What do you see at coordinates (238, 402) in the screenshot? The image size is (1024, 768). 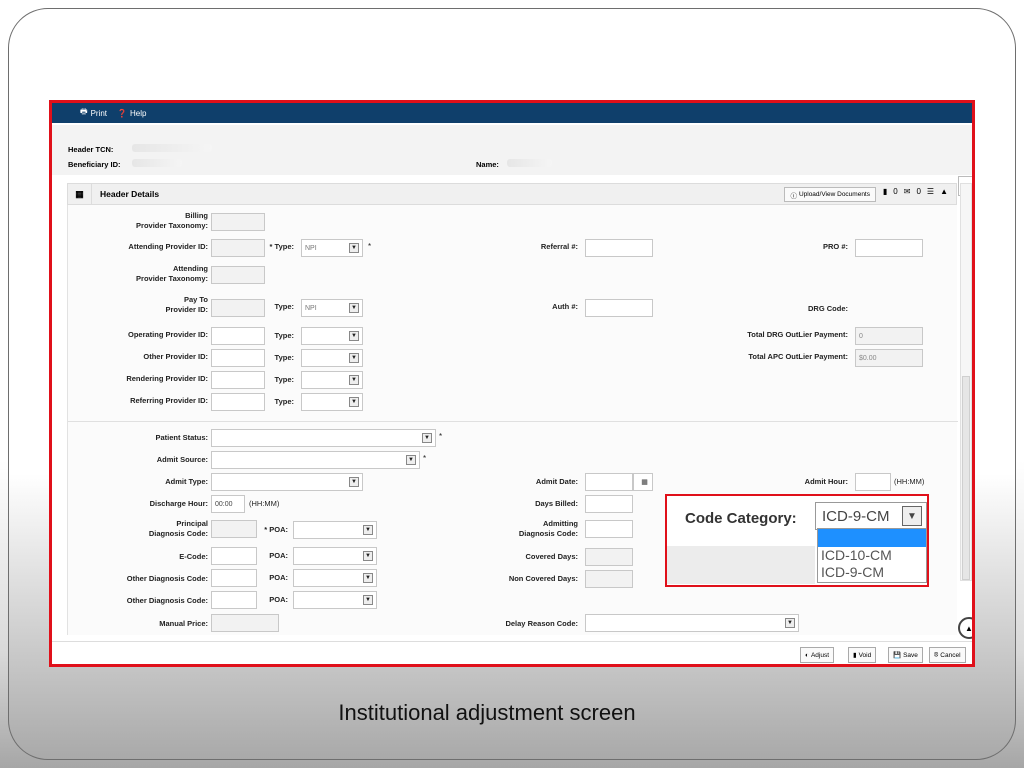 I see `referring-id-input` at bounding box center [238, 402].